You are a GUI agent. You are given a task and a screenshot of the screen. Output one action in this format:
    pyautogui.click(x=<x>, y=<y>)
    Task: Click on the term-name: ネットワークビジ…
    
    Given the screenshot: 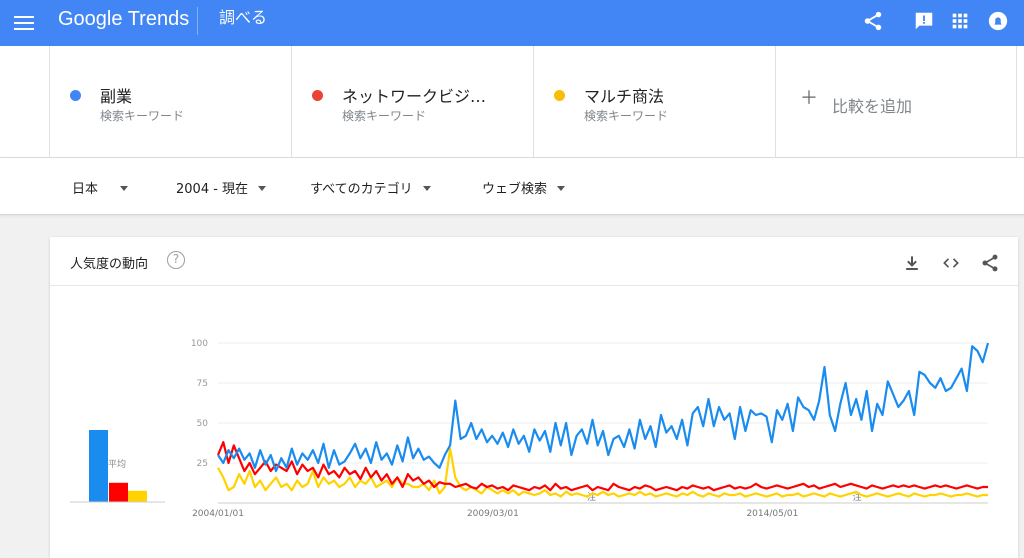 What is the action you would take?
    pyautogui.click(x=414, y=96)
    